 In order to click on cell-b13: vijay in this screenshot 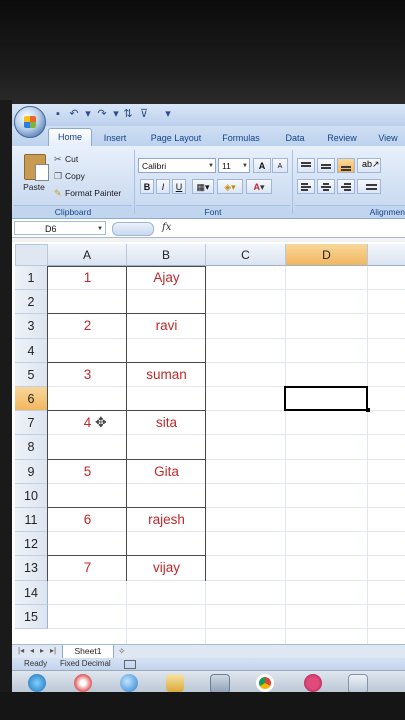, I will do `click(166, 568)`.